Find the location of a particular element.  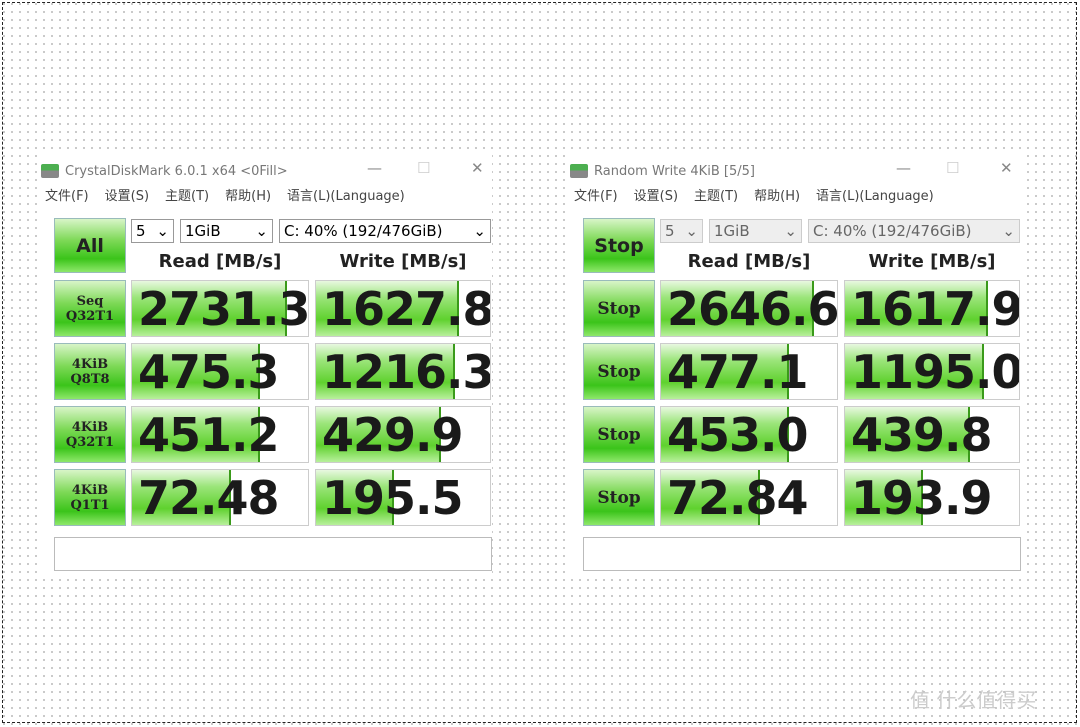

write-value: 195.5 is located at coordinates (393, 497).